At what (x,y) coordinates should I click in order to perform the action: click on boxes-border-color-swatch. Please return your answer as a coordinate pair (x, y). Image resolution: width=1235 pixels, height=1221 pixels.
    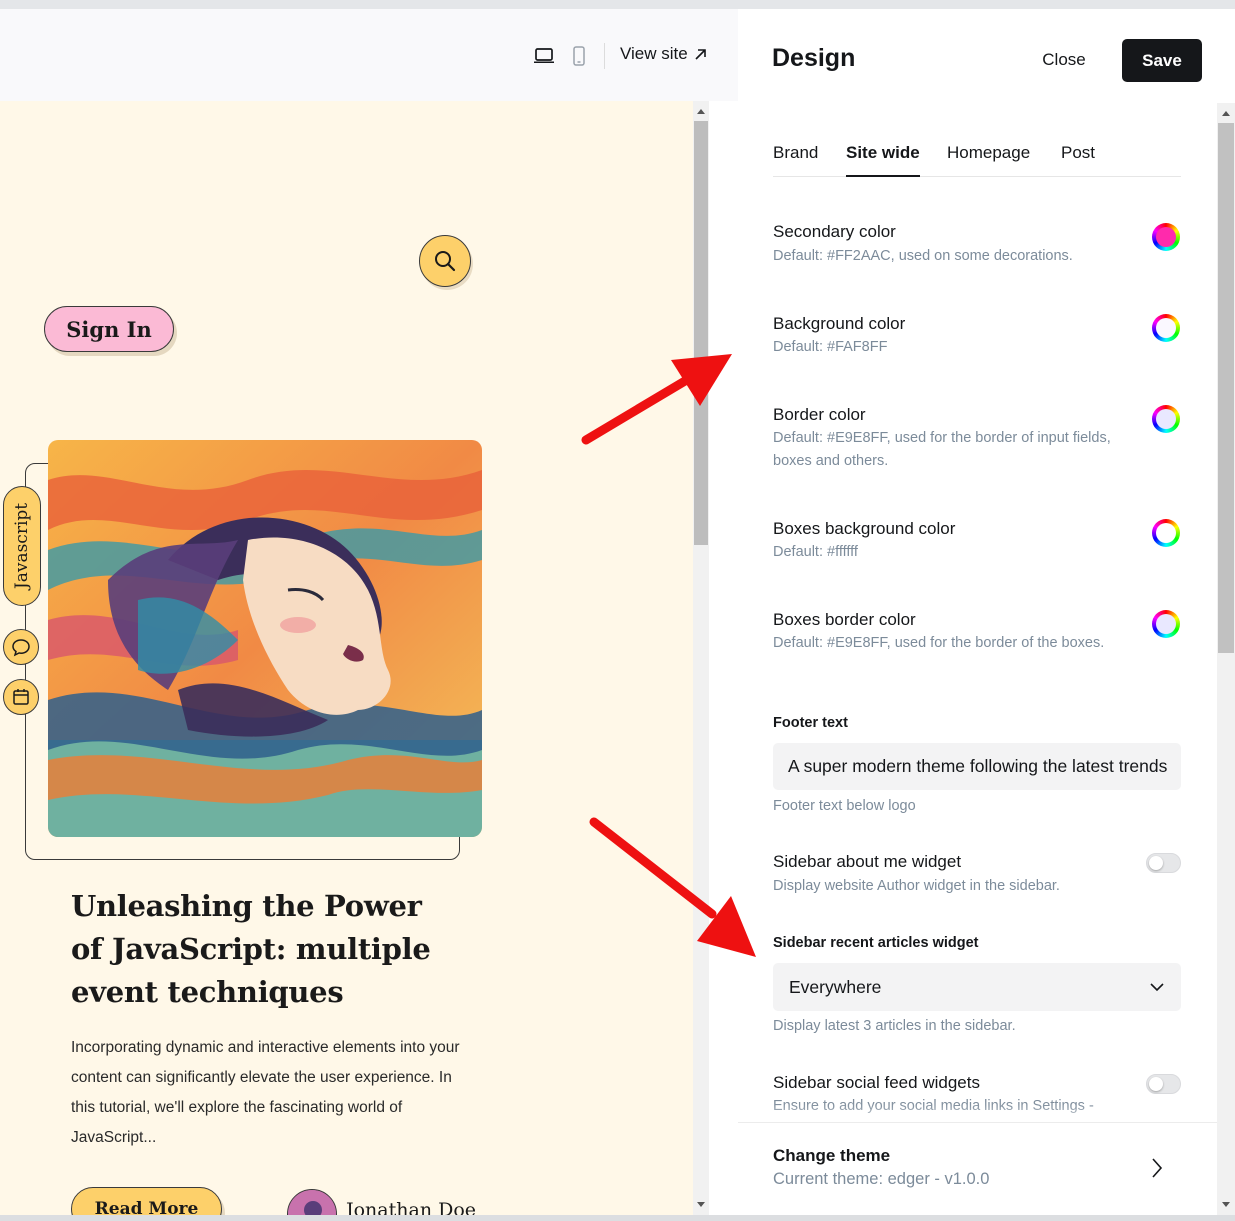
    Looking at the image, I should click on (1166, 624).